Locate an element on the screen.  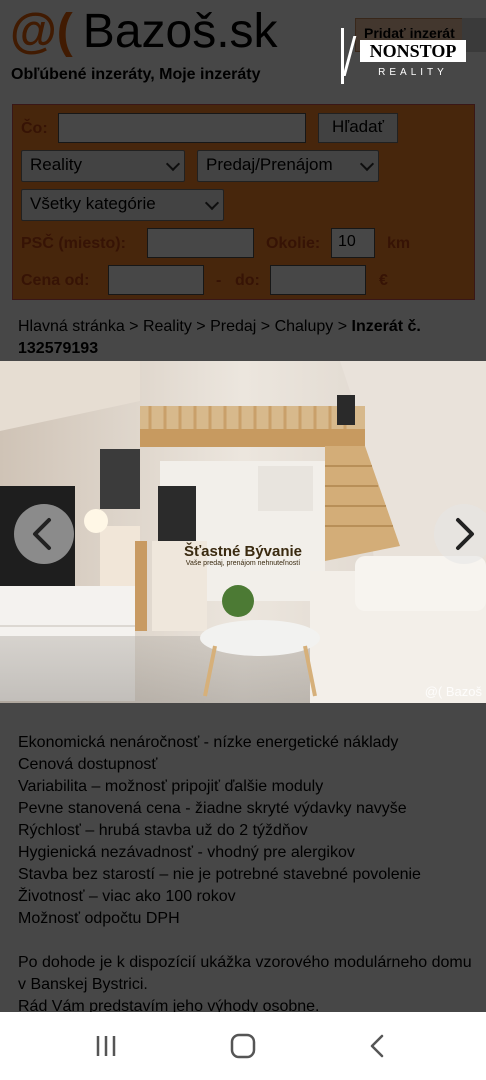
psc-label: PSČ (miesto): is located at coordinates (73, 243).